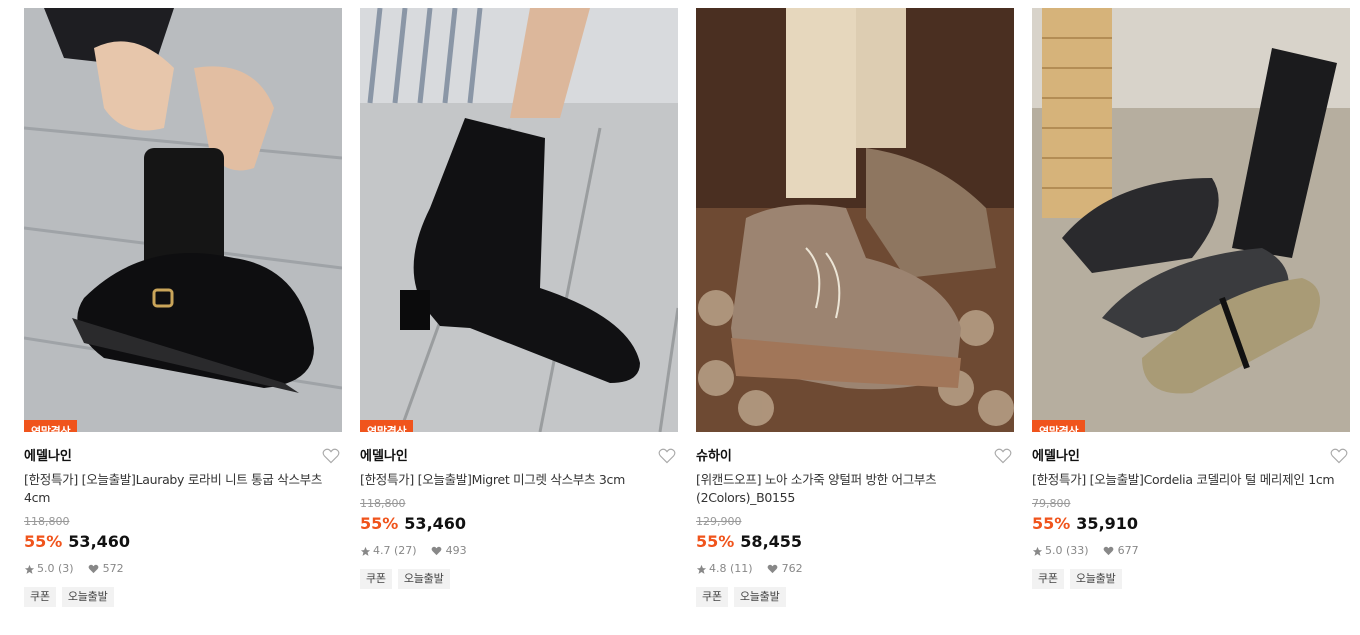  Describe the element at coordinates (456, 550) in the screenshot. I see `like-count: 493` at that location.